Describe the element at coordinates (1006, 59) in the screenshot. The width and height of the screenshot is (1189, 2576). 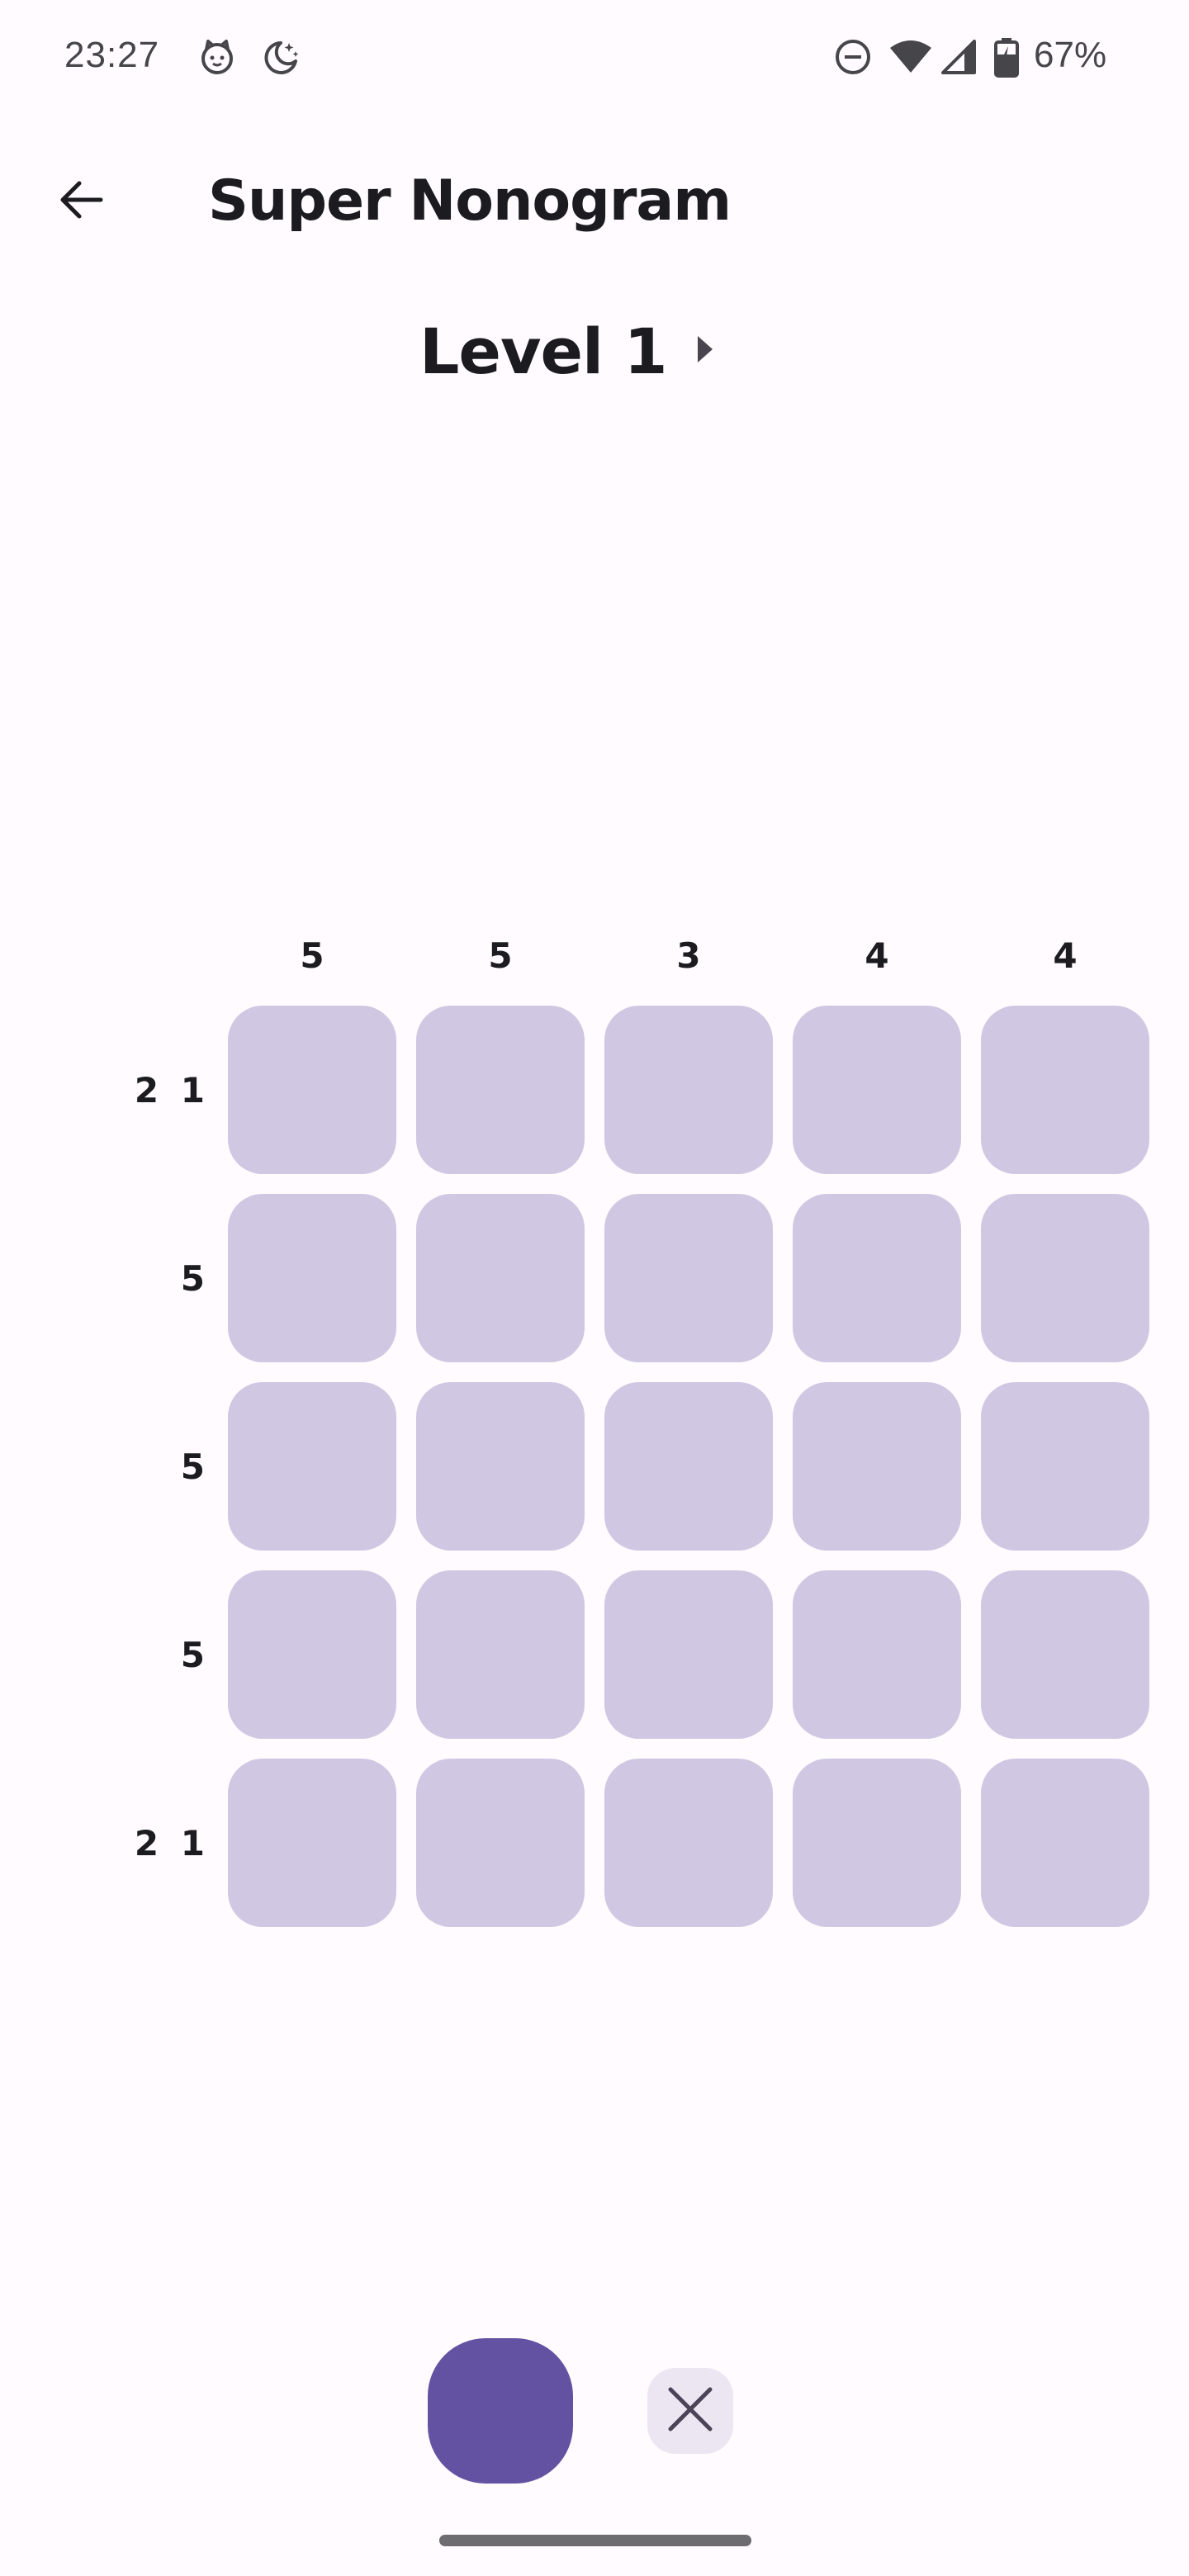
I see `battery-charging-icon` at that location.